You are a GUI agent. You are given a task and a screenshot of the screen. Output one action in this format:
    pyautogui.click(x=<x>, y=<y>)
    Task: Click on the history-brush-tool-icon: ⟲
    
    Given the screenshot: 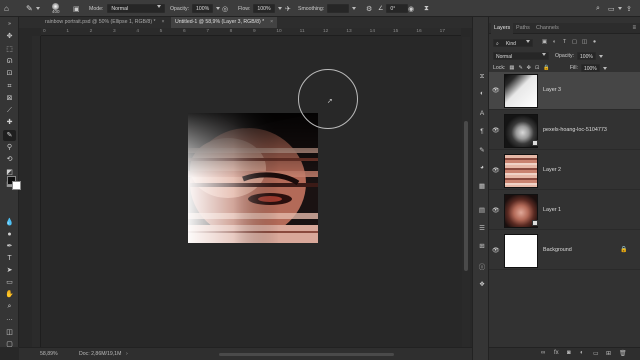 What is the action you would take?
    pyautogui.click(x=9, y=159)
    